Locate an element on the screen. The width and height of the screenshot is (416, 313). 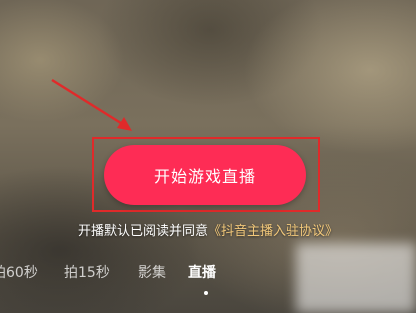
agreement-link: 《抖音主播入驻协议》 is located at coordinates (273, 231).